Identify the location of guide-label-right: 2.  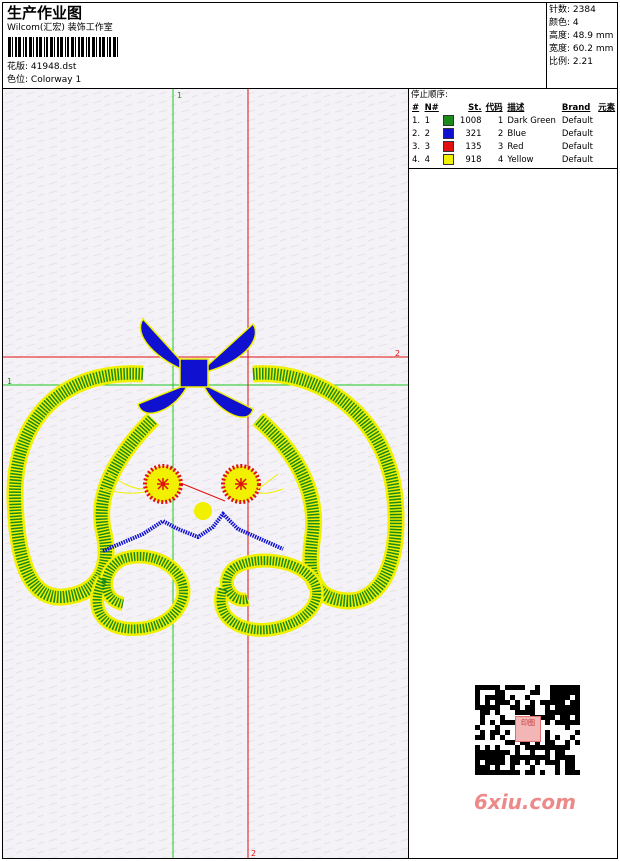
(397, 353).